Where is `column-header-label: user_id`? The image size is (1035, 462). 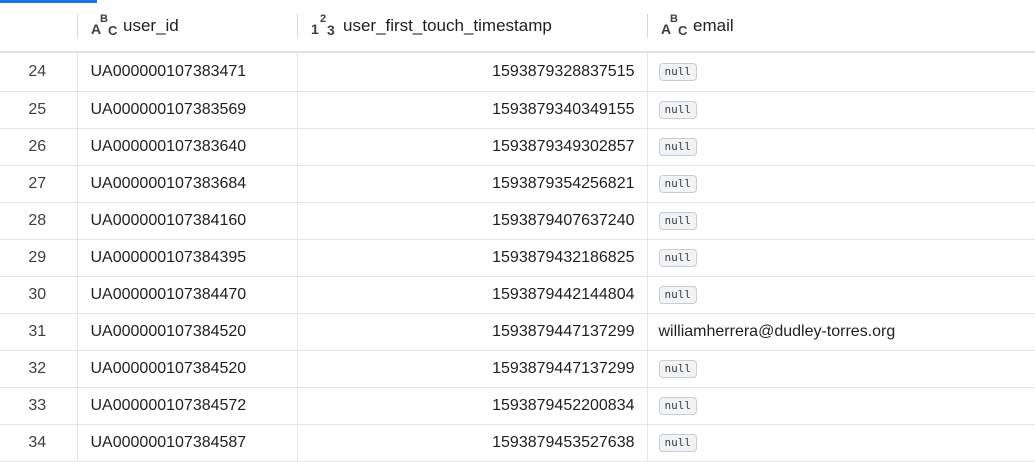
column-header-label: user_id is located at coordinates (151, 25).